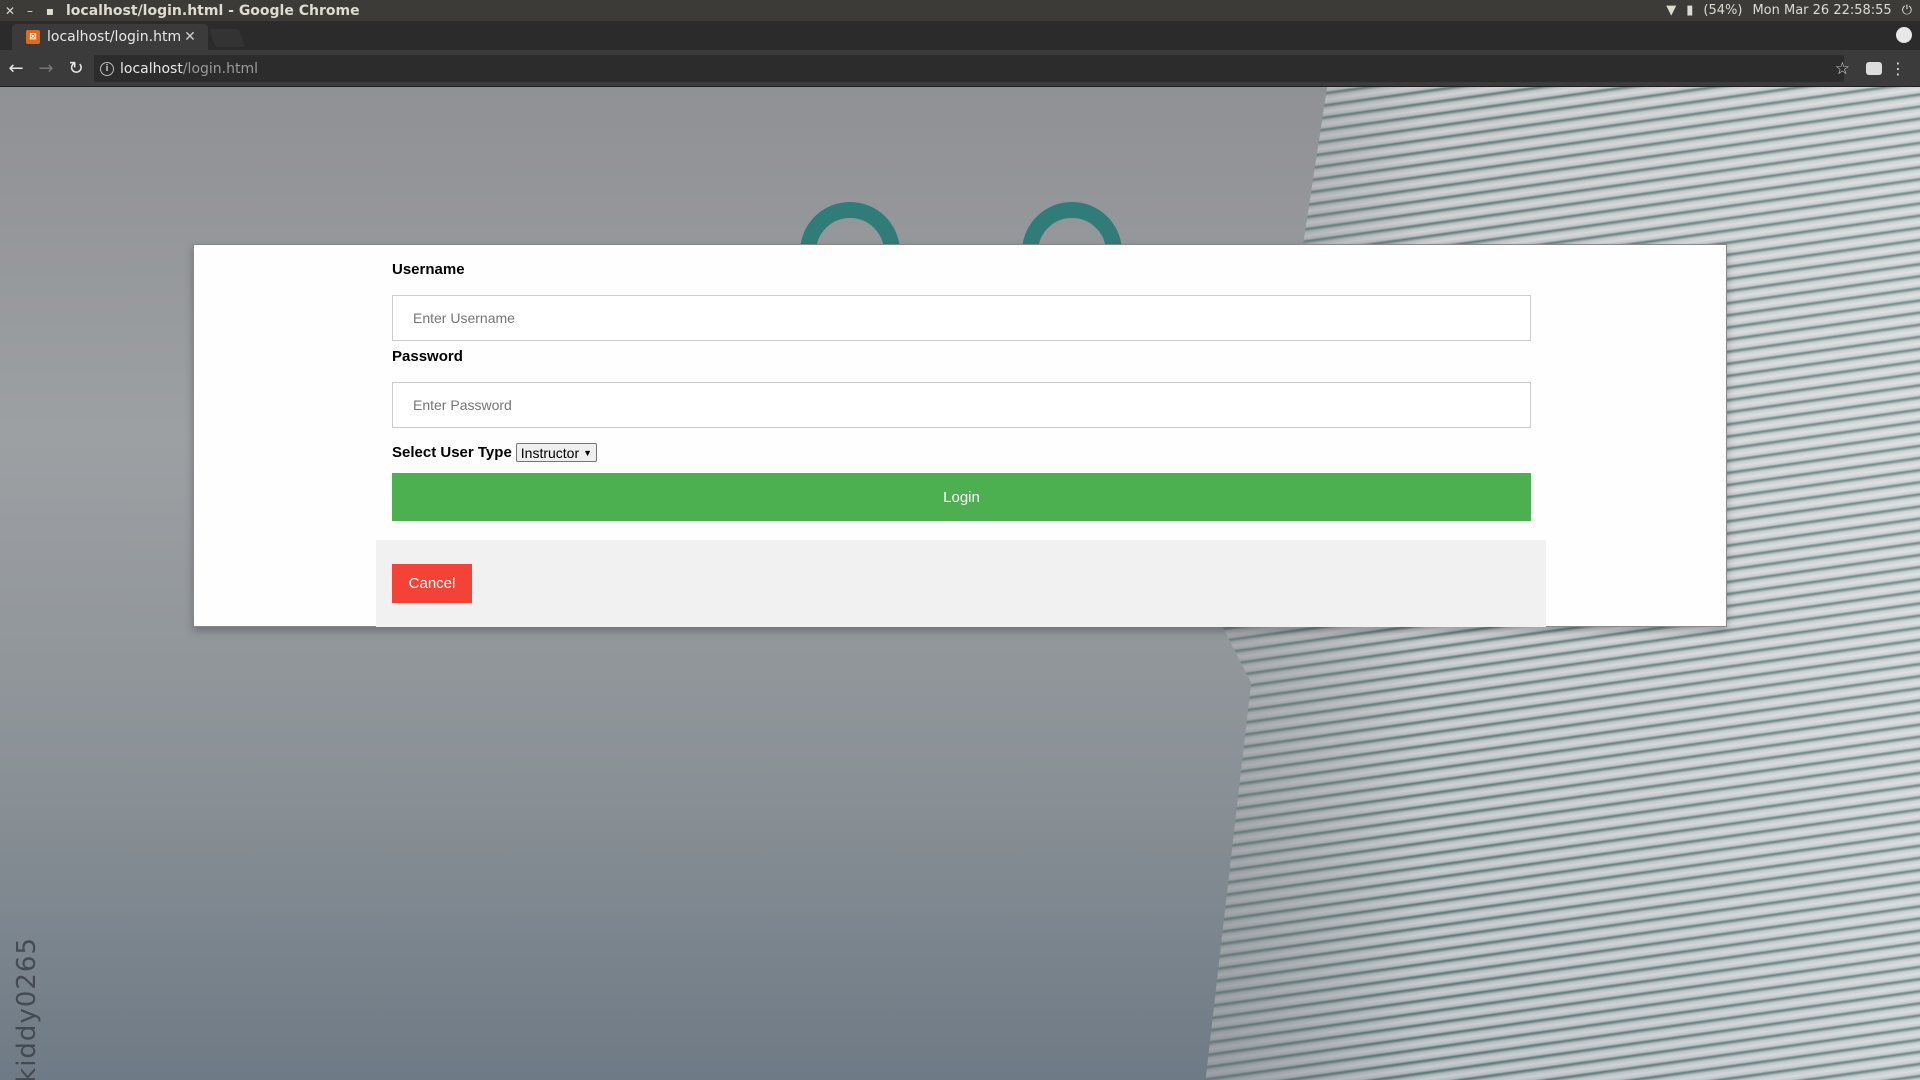 The image size is (1920, 1080). I want to click on close-window-icon: ✕, so click(10, 10).